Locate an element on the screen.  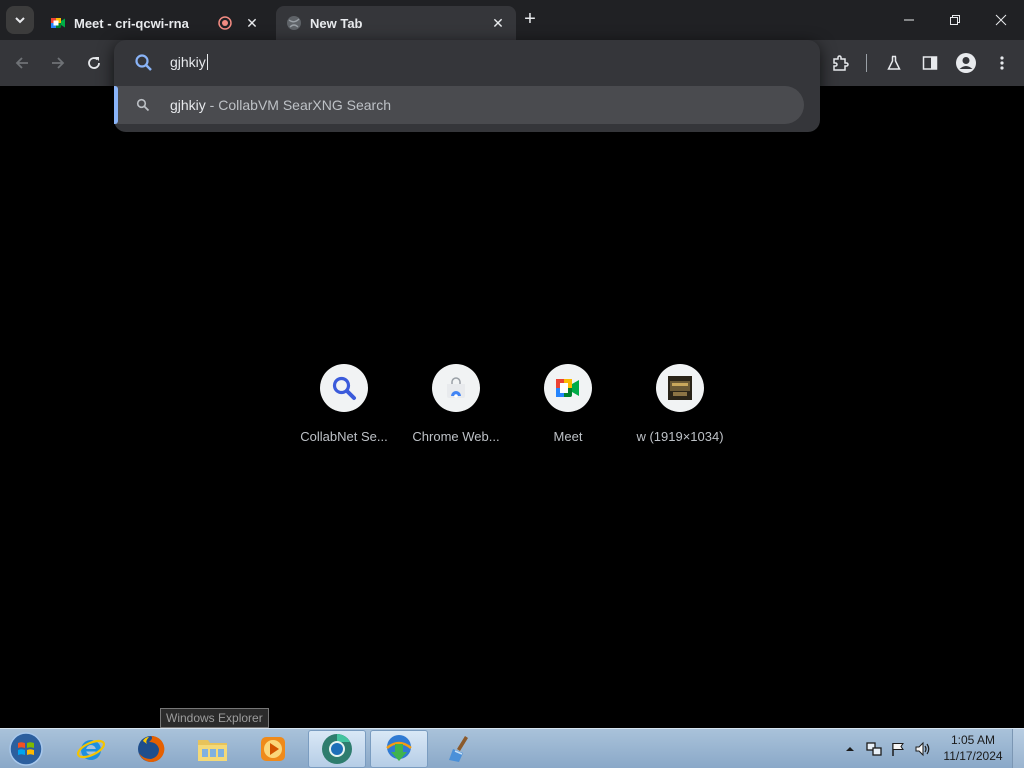
flag-icon is located at coordinates (898, 749).